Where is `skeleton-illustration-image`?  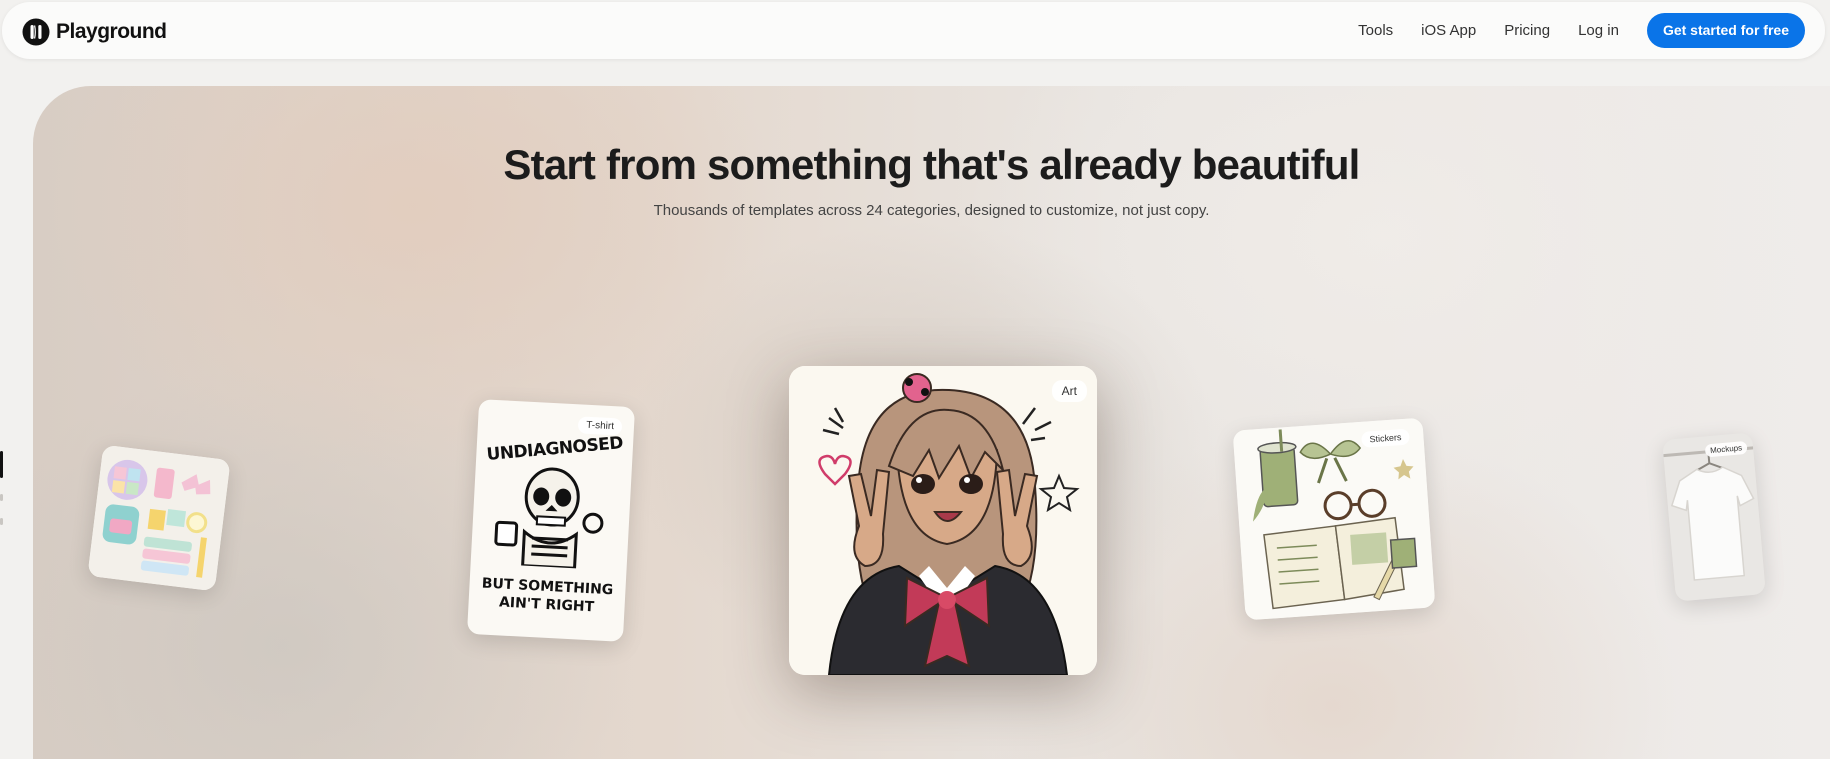 skeleton-illustration-image is located at coordinates (549, 518).